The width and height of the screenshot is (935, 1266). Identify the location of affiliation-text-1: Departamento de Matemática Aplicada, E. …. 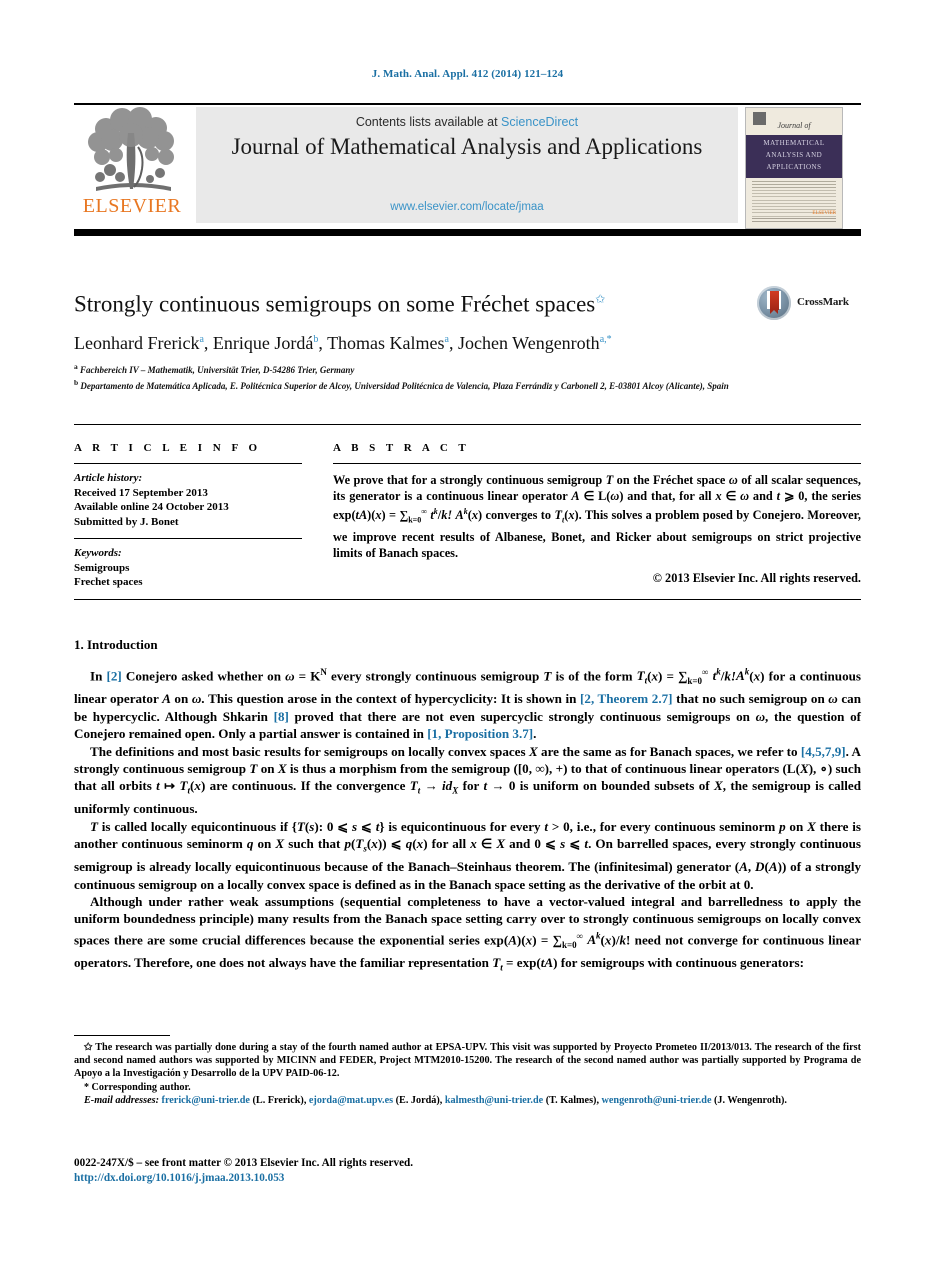
(404, 385).